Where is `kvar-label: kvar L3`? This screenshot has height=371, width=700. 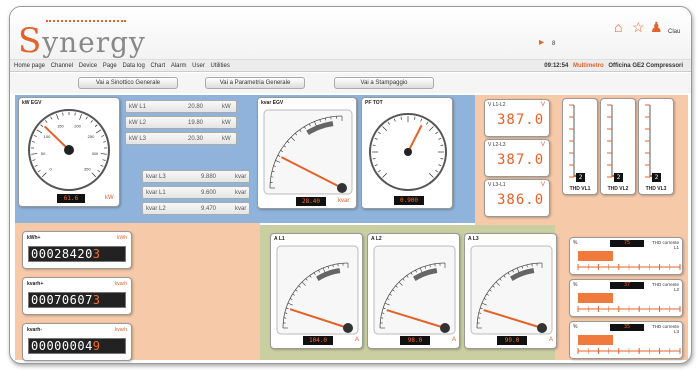
kvar-label: kvar L3 is located at coordinates (156, 177).